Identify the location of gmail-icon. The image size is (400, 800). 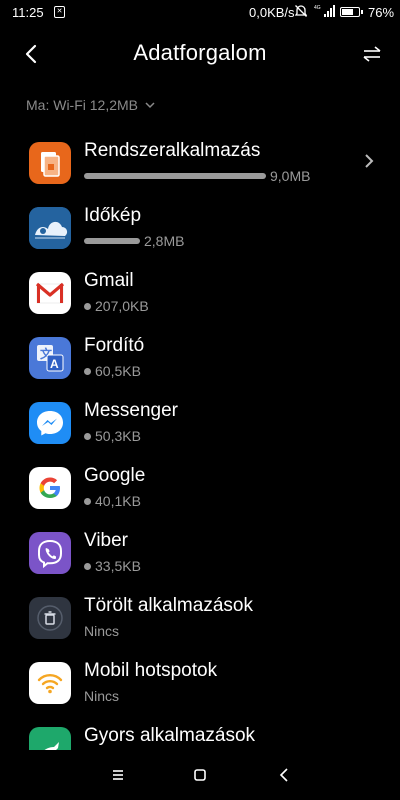
(50, 293).